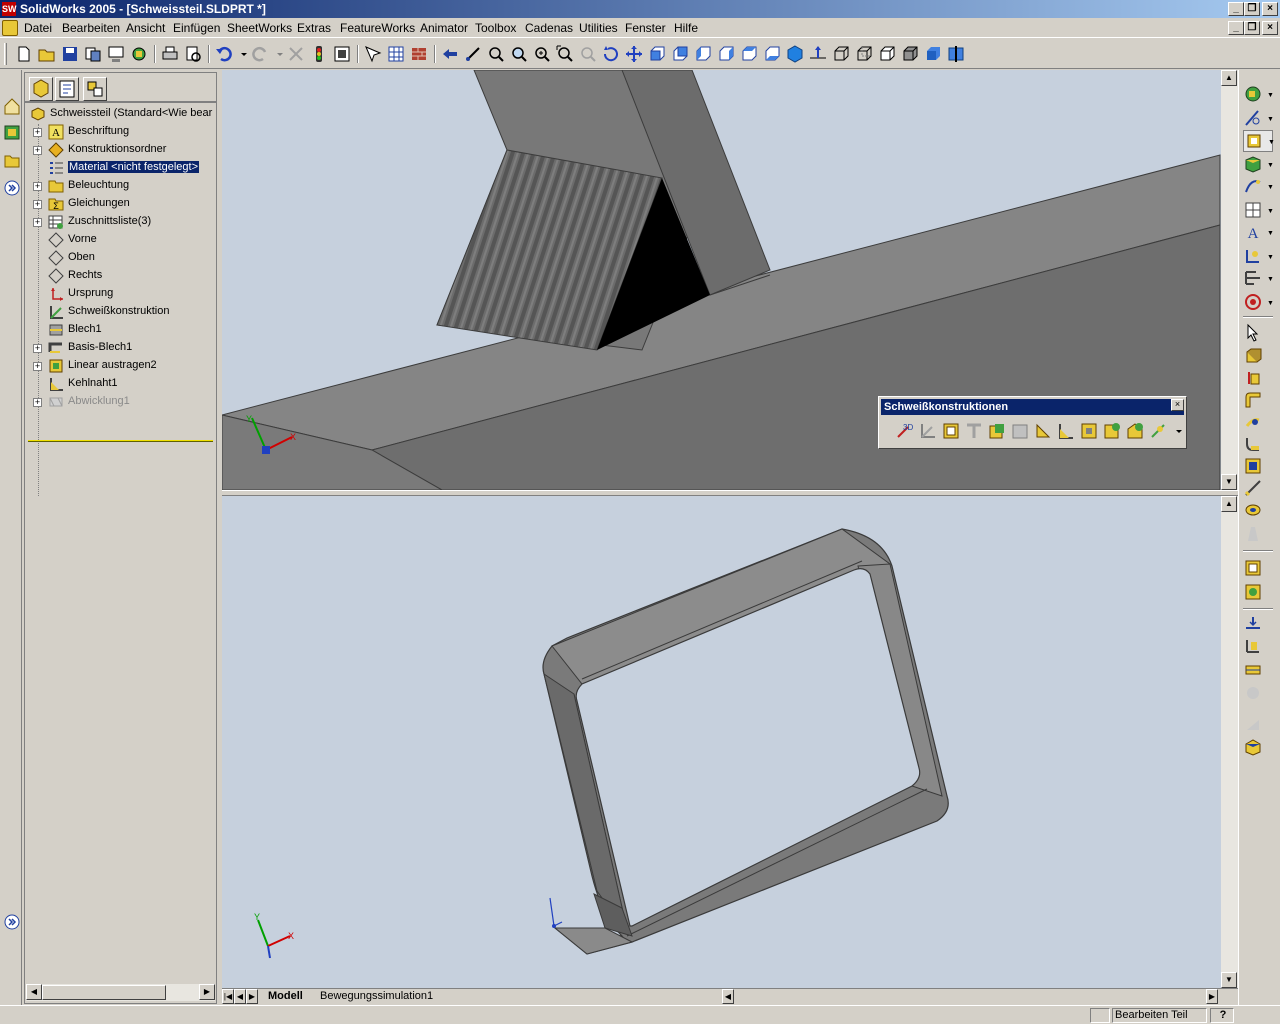 The image size is (1280, 1024). I want to click on fillet-icon, so click(1258, 445).